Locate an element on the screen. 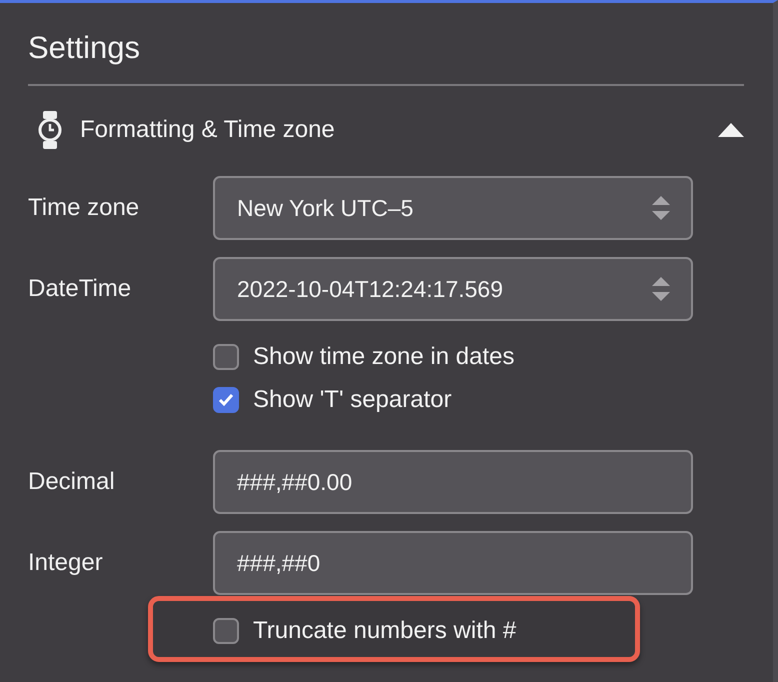  field-label: Time zone is located at coordinates (84, 208).